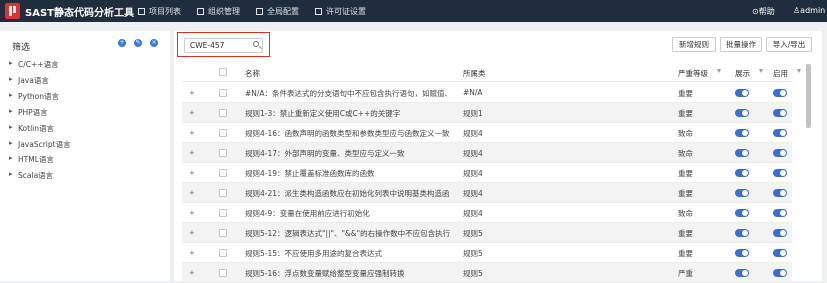 Image resolution: width=827 pixels, height=283 pixels. I want to click on table-row: + 规则4-9：变量在使用前应进行初始化 规则4 致命, so click(487, 213).